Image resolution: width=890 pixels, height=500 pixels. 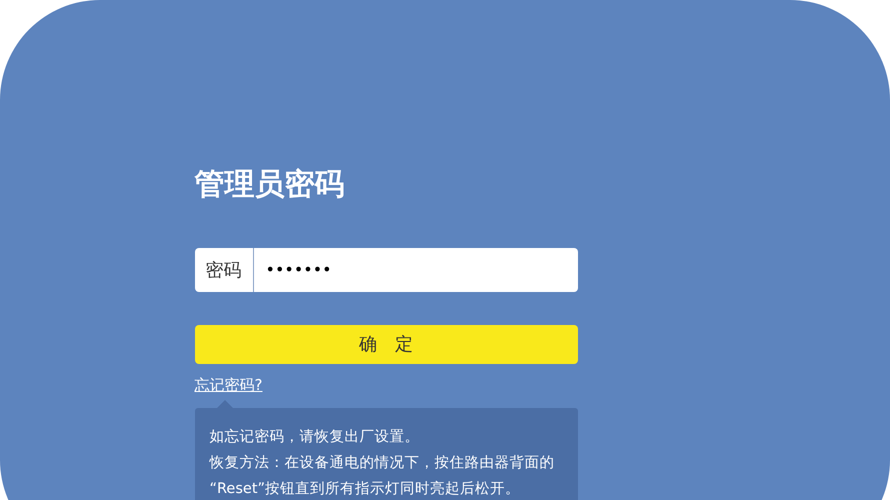 I want to click on field-label: 密码, so click(x=223, y=270).